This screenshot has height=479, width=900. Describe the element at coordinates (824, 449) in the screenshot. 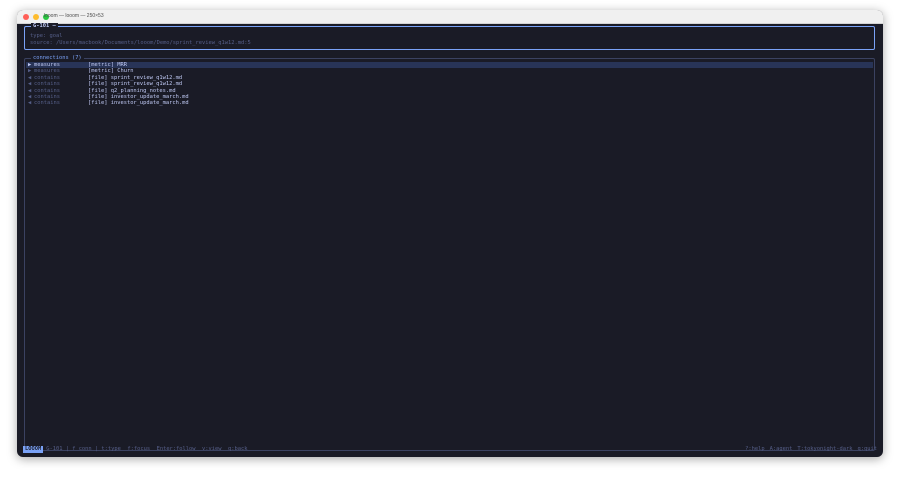

I see `theme-shortcut: T:tokyonight-dark` at that location.